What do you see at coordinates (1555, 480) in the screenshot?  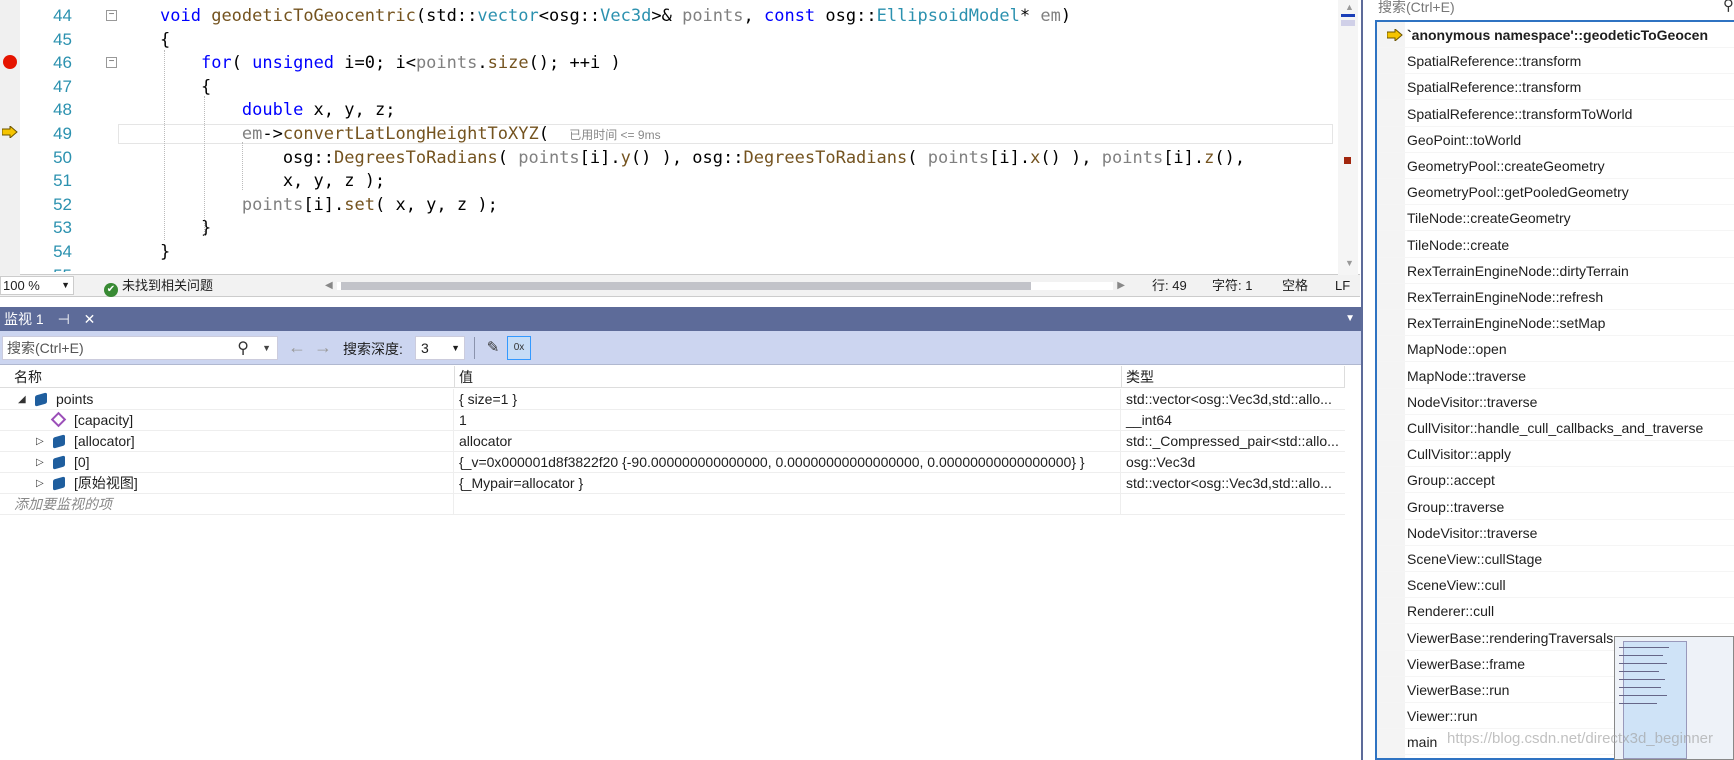 I see `call-stack-frame: Group::accept` at bounding box center [1555, 480].